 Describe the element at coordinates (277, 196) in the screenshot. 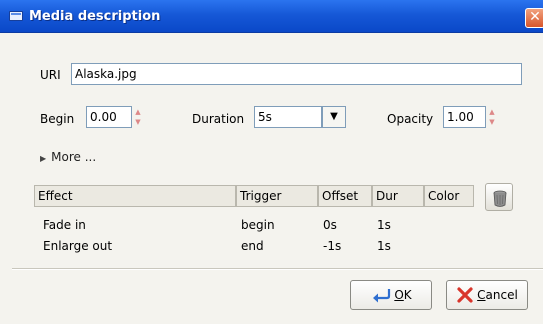

I see `column-header-trigger: Trigger` at that location.